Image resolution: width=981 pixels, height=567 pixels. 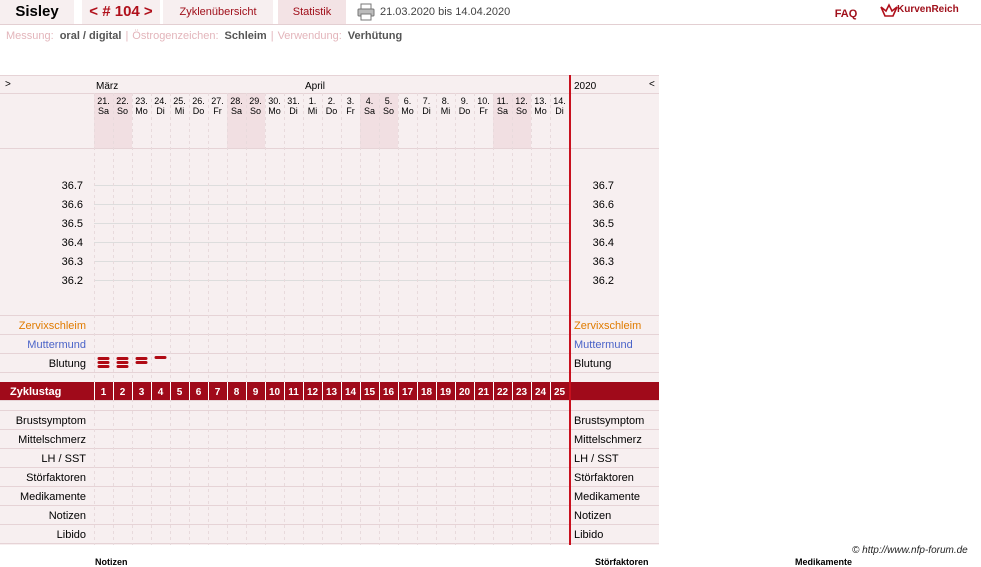 I want to click on cycle-day-number: 4, so click(x=161, y=392).